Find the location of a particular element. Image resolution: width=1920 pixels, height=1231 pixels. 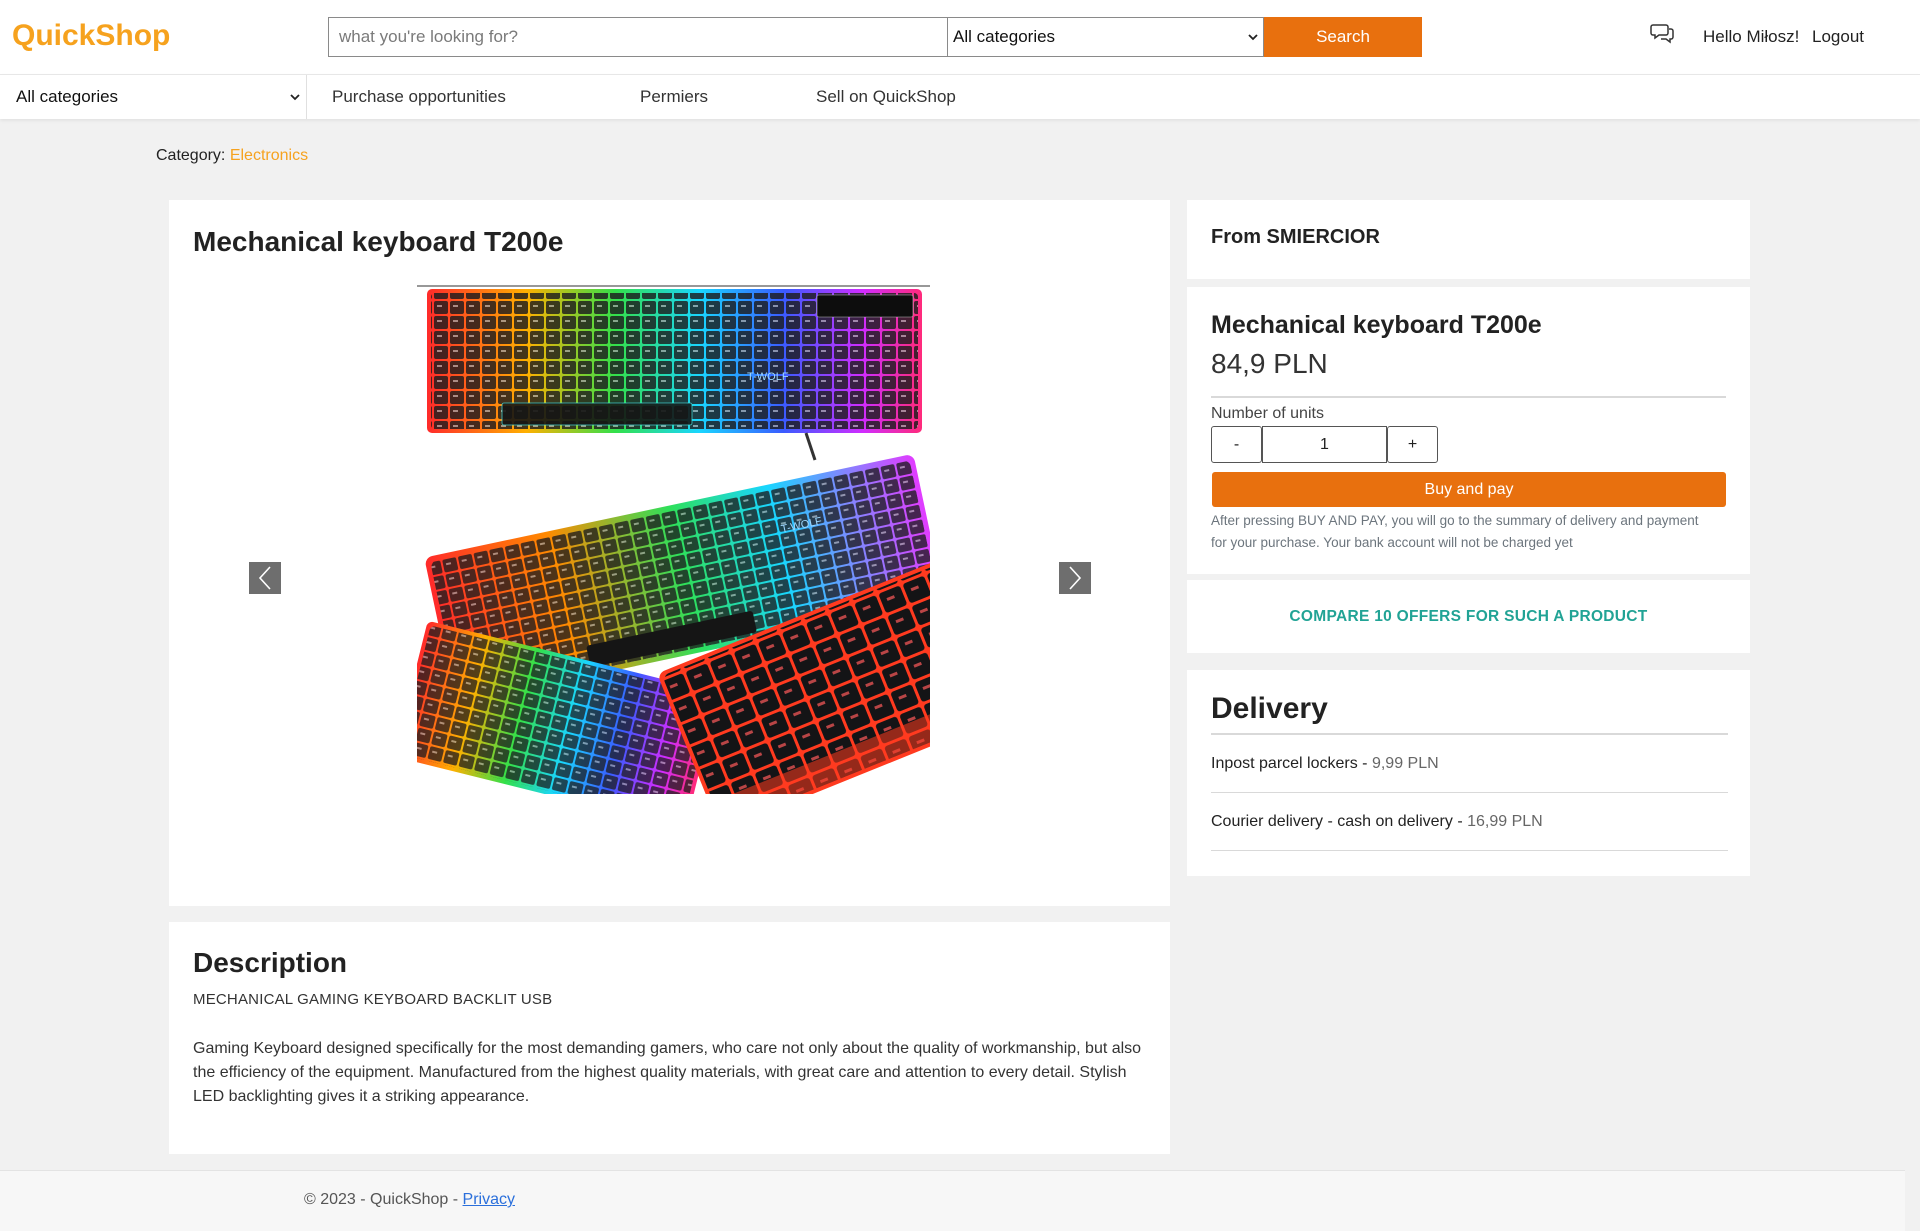

search-input is located at coordinates (638, 37).